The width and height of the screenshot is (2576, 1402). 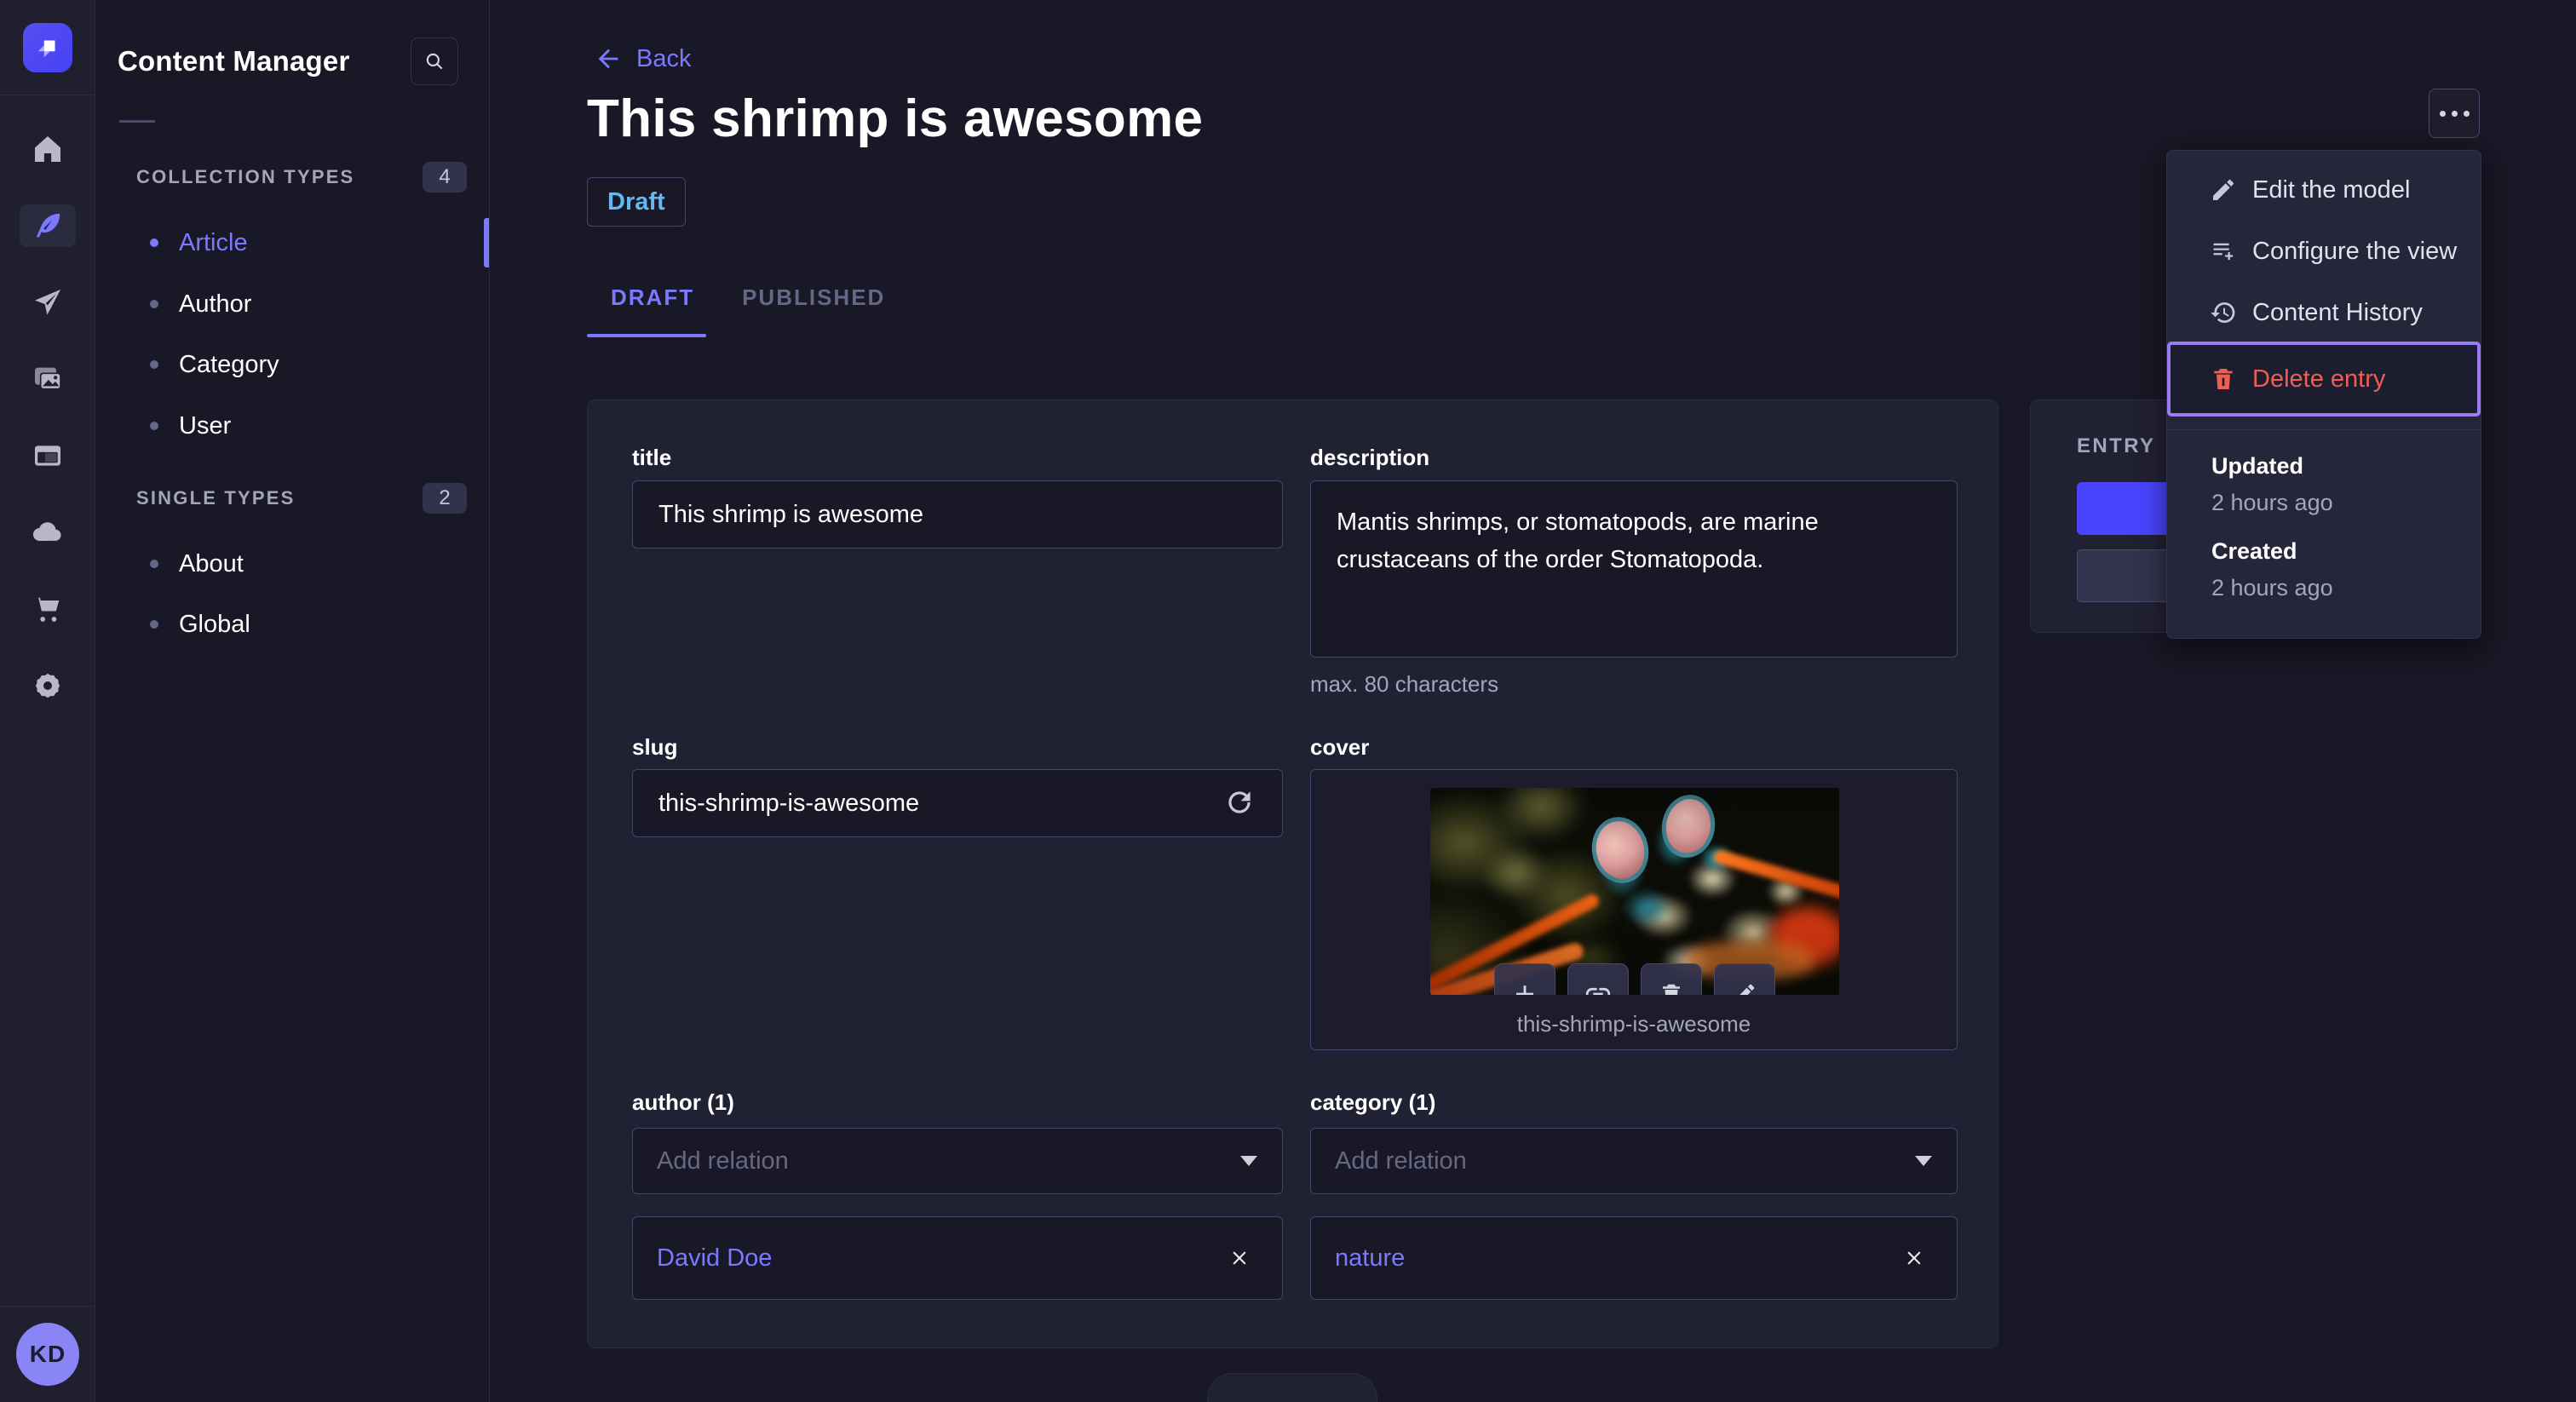 I want to click on tab-draft: DRAFT, so click(x=652, y=297).